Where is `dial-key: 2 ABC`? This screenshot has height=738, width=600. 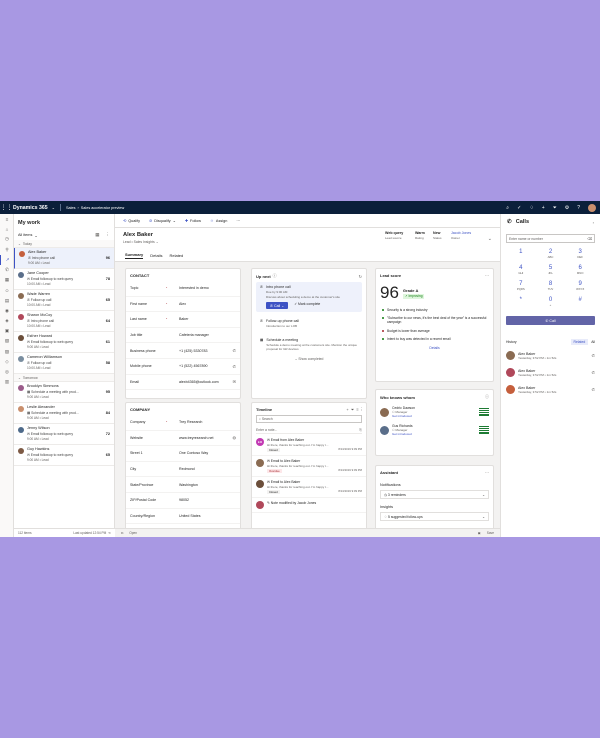 dial-key: 2 ABC is located at coordinates (551, 255).